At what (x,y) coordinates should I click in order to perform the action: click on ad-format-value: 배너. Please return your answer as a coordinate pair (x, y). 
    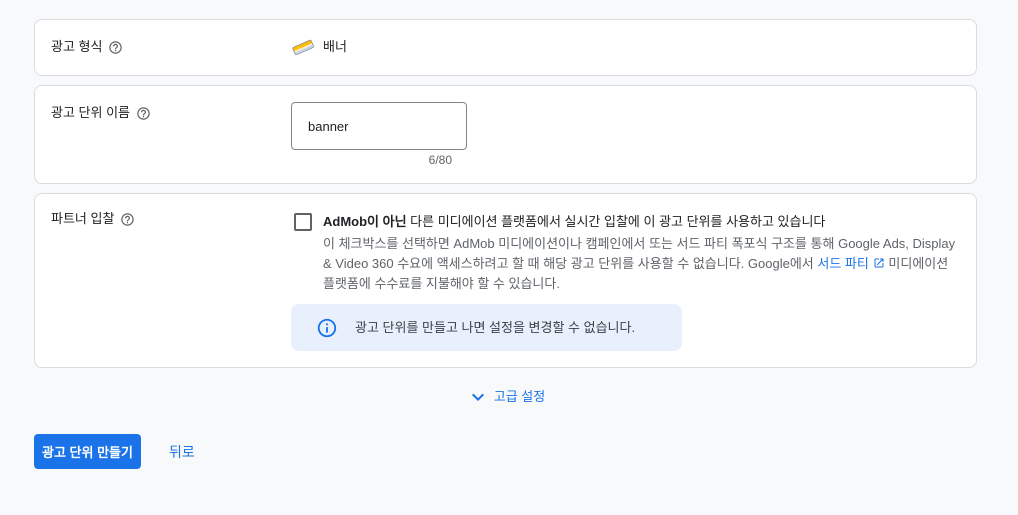
    Looking at the image, I should click on (318, 47).